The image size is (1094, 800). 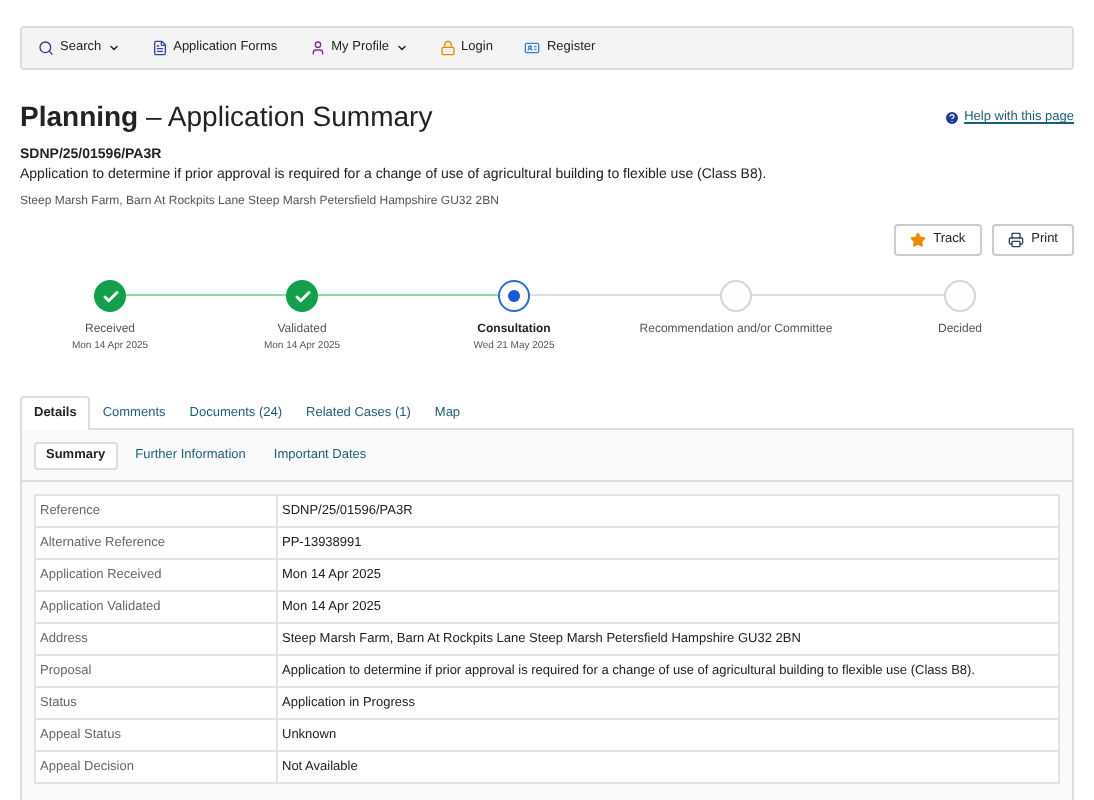 What do you see at coordinates (1015, 240) in the screenshot?
I see `printer-icon` at bounding box center [1015, 240].